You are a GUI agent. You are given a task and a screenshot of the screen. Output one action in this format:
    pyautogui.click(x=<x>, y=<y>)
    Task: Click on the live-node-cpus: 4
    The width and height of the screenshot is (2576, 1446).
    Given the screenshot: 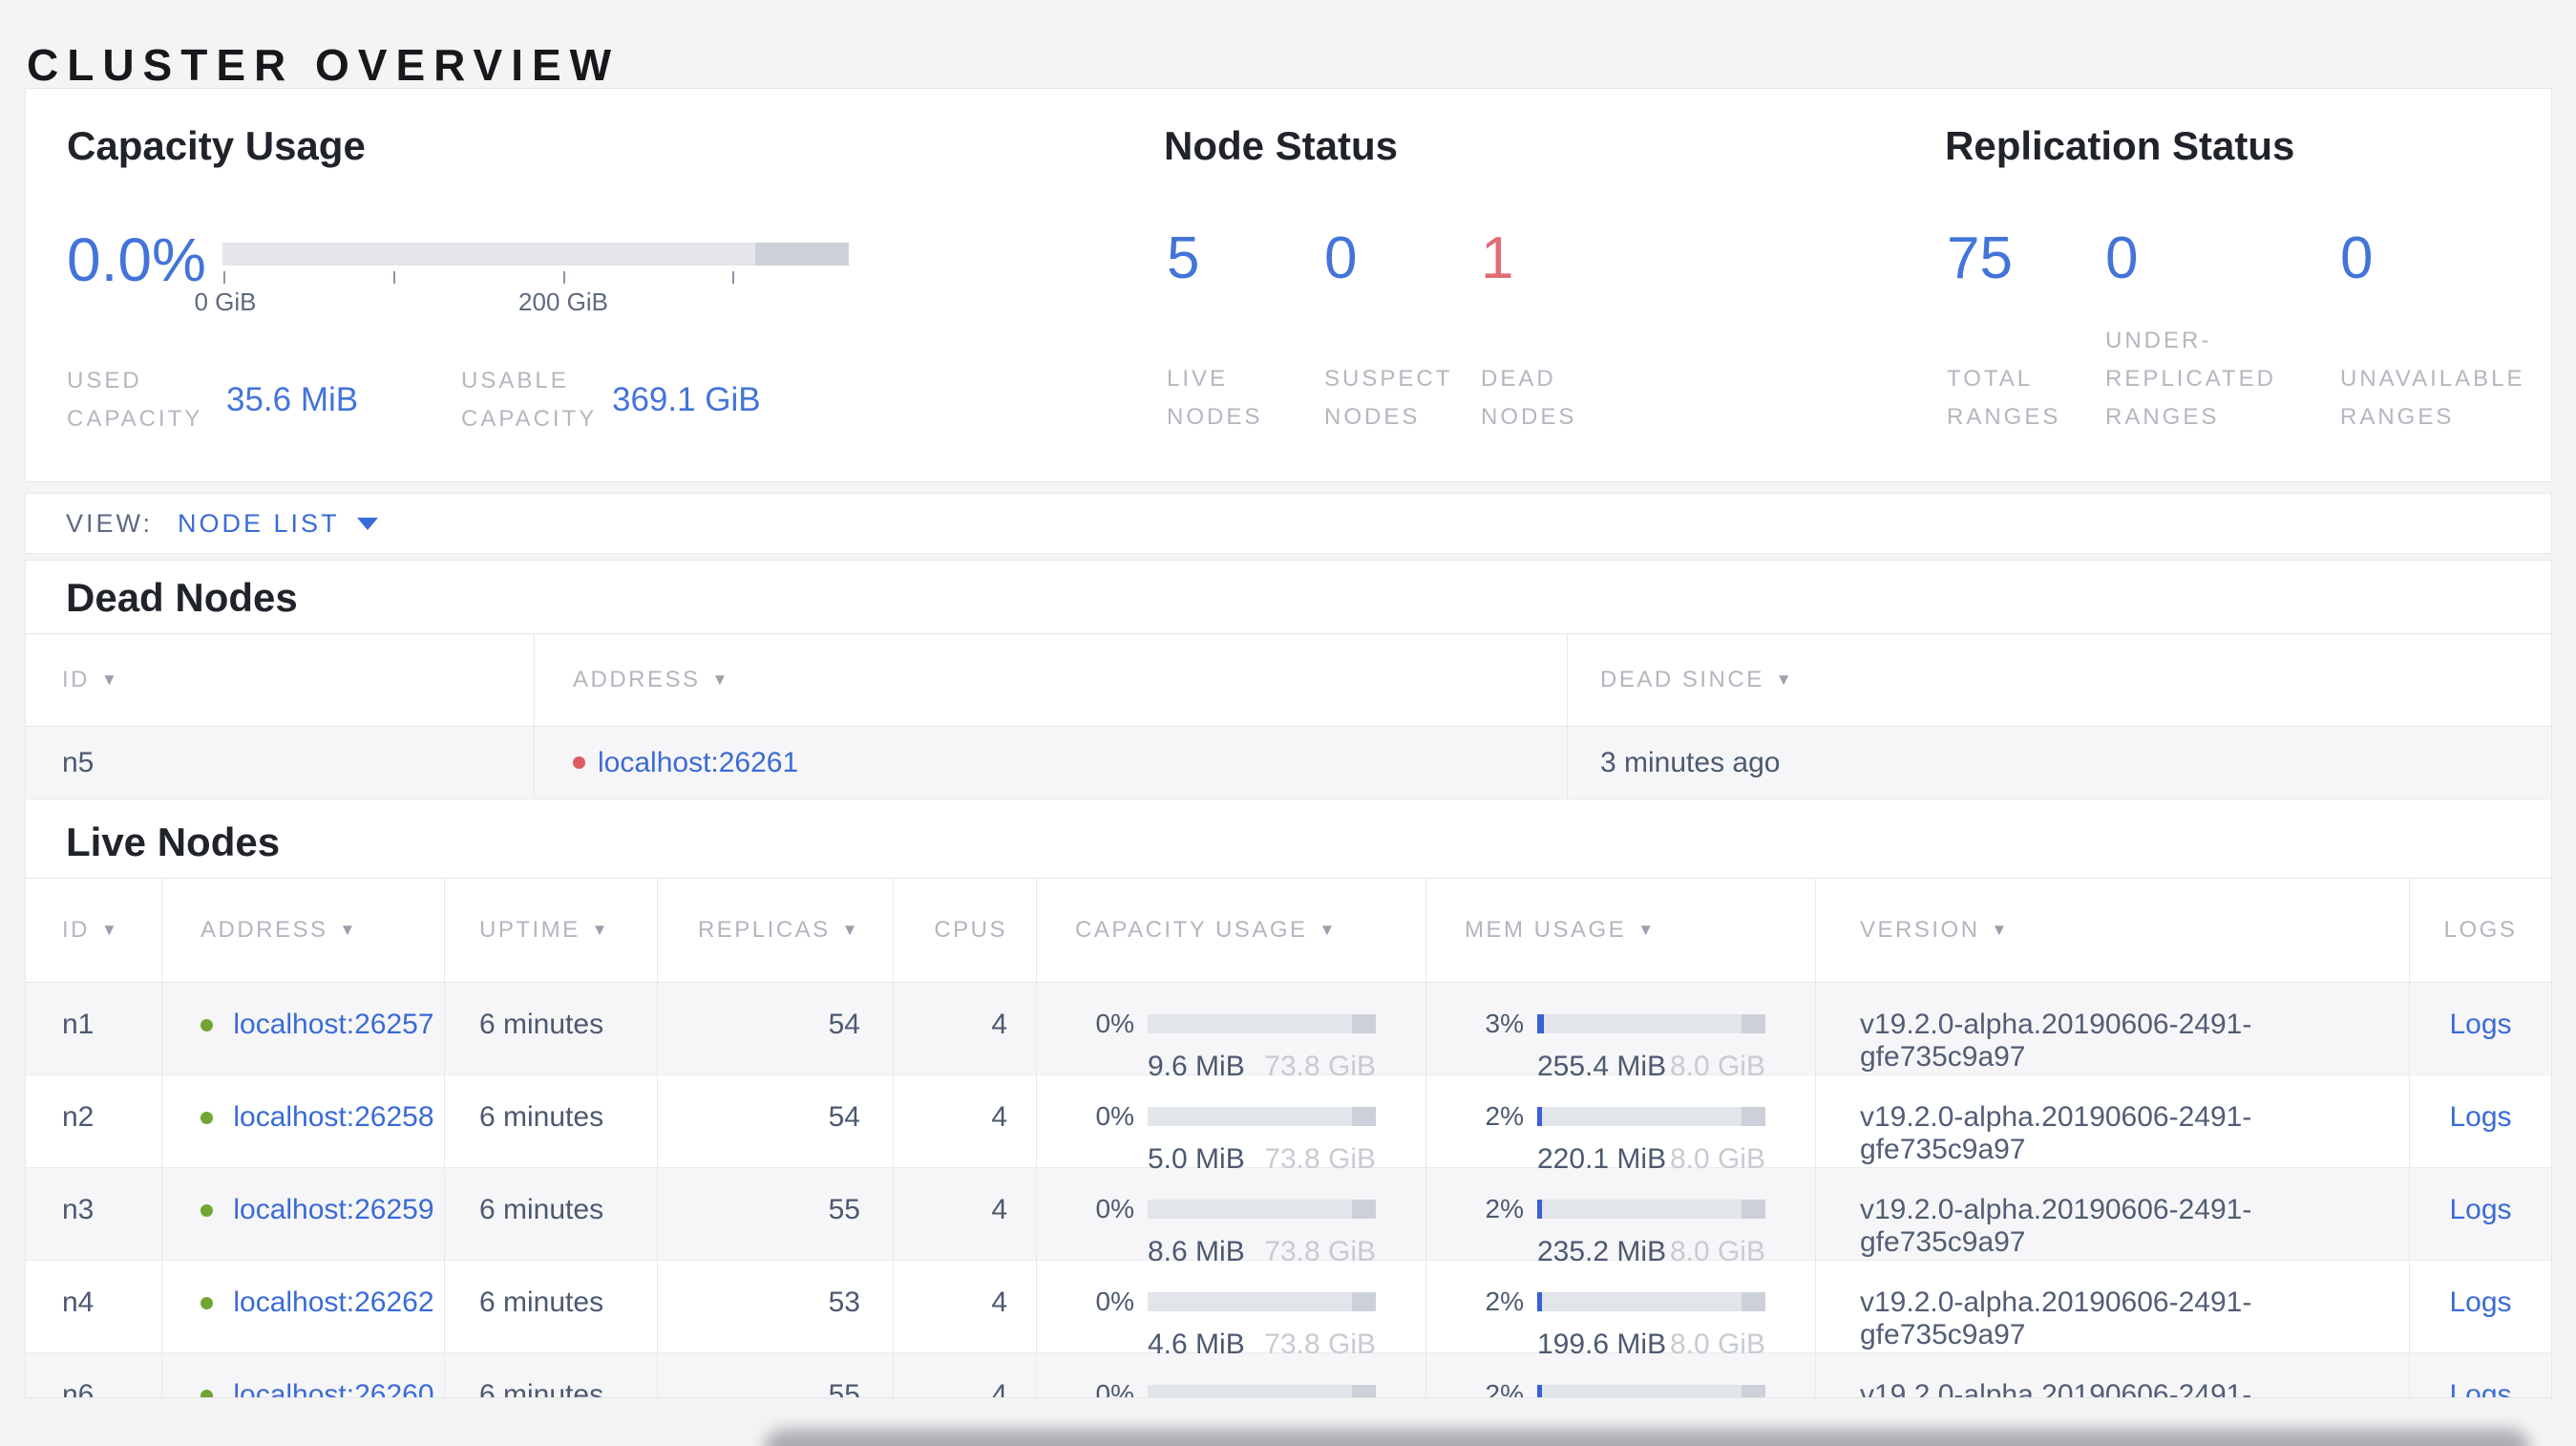 What is the action you would take?
    pyautogui.click(x=965, y=1306)
    